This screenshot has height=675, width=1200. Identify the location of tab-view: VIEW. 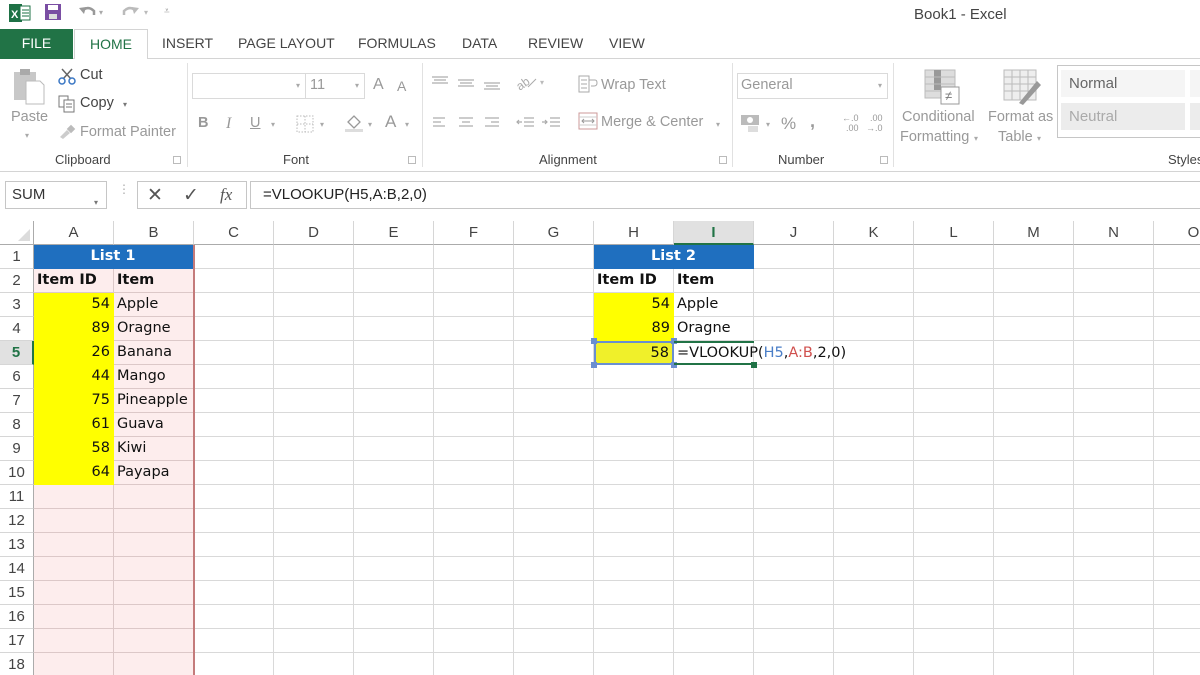
(627, 44).